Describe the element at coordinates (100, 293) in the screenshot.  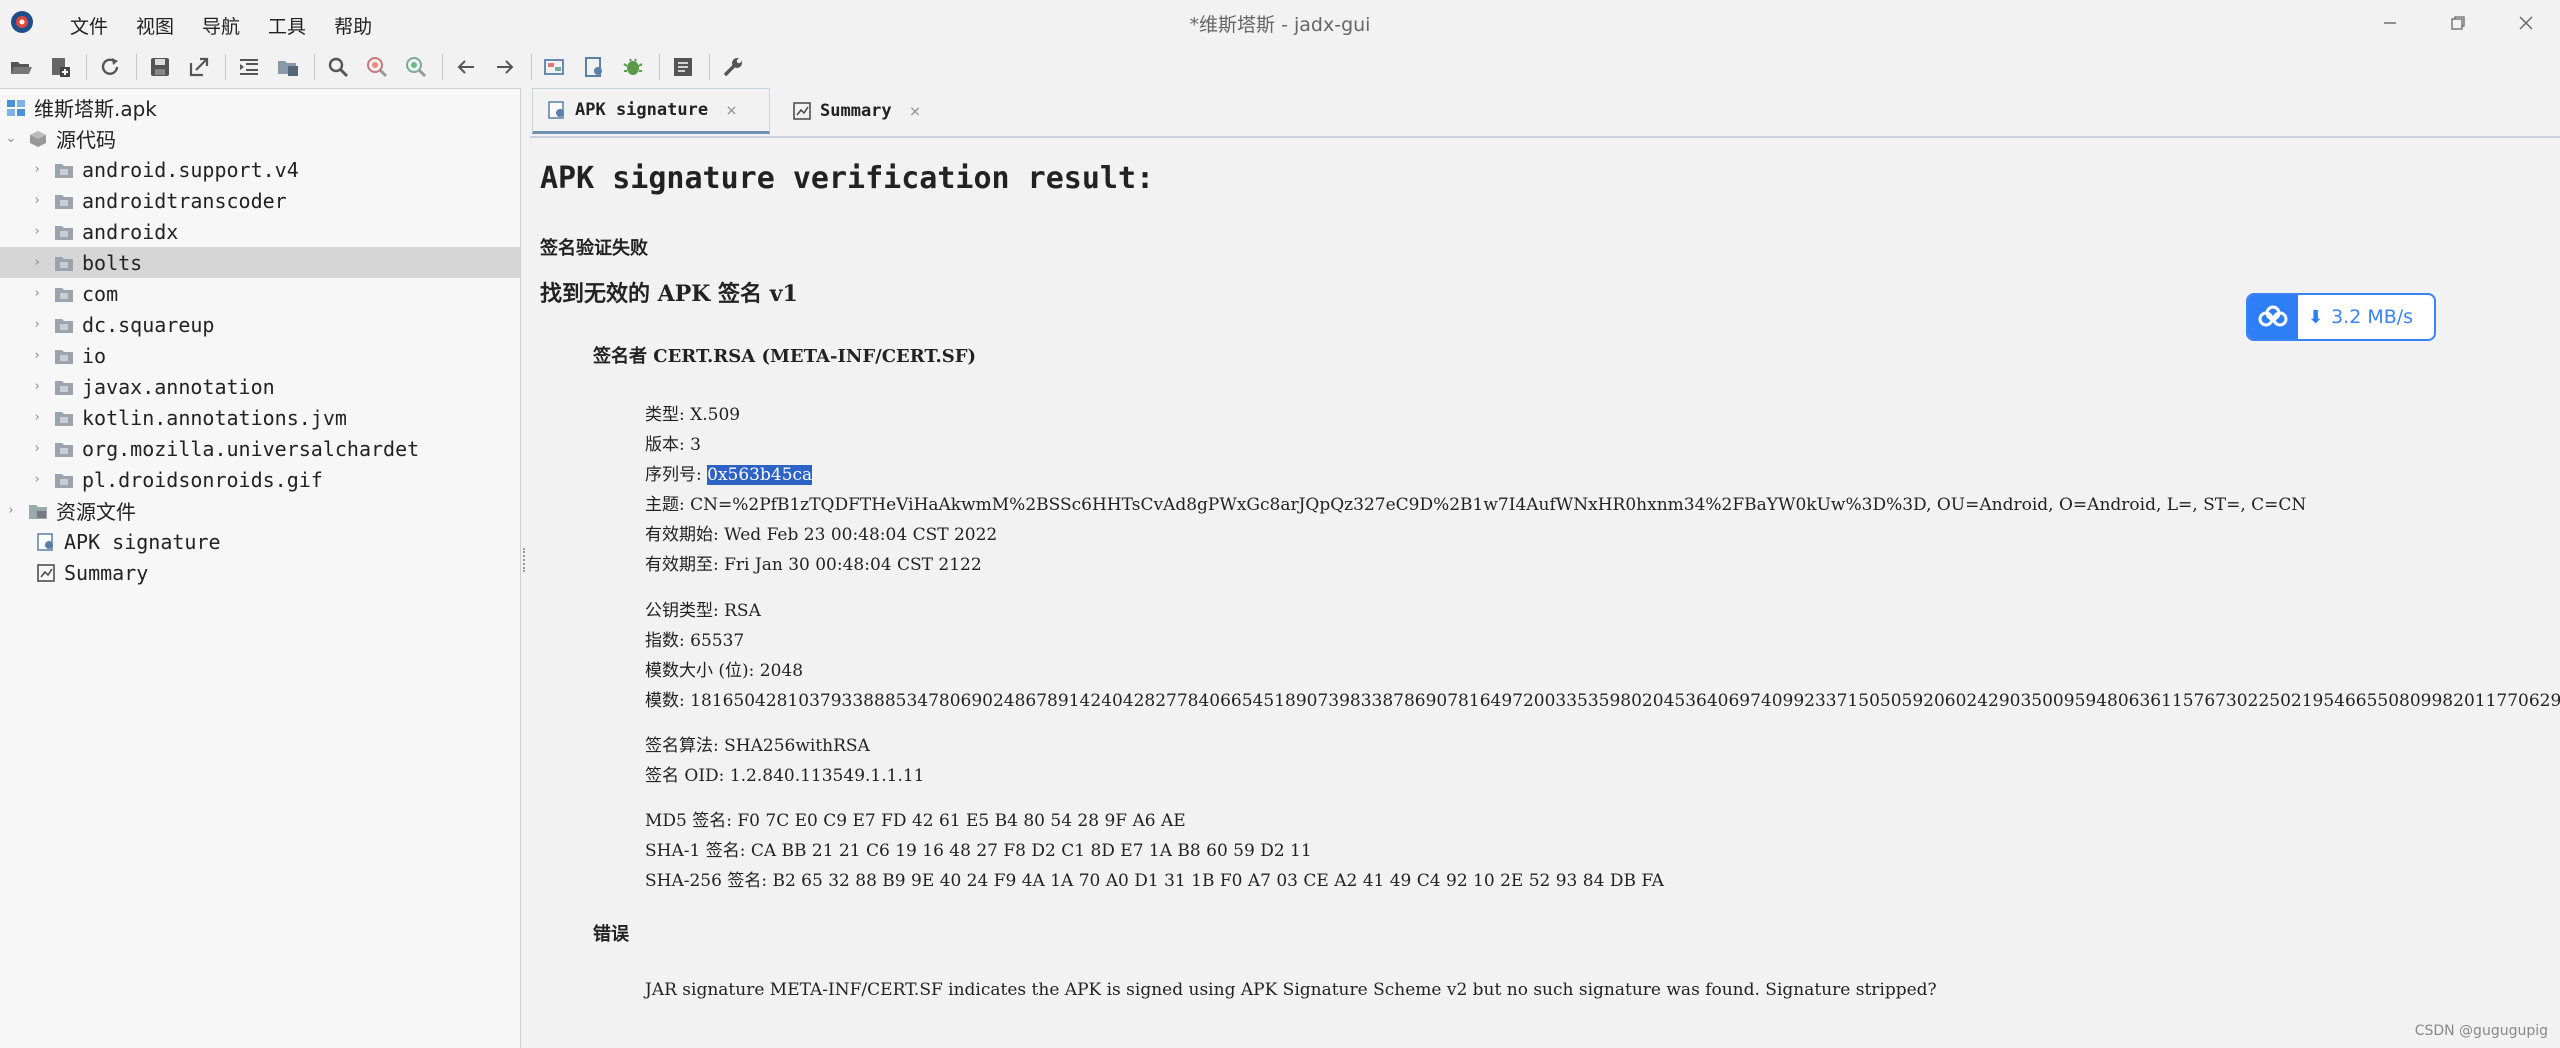
I see `tree-label: com` at that location.